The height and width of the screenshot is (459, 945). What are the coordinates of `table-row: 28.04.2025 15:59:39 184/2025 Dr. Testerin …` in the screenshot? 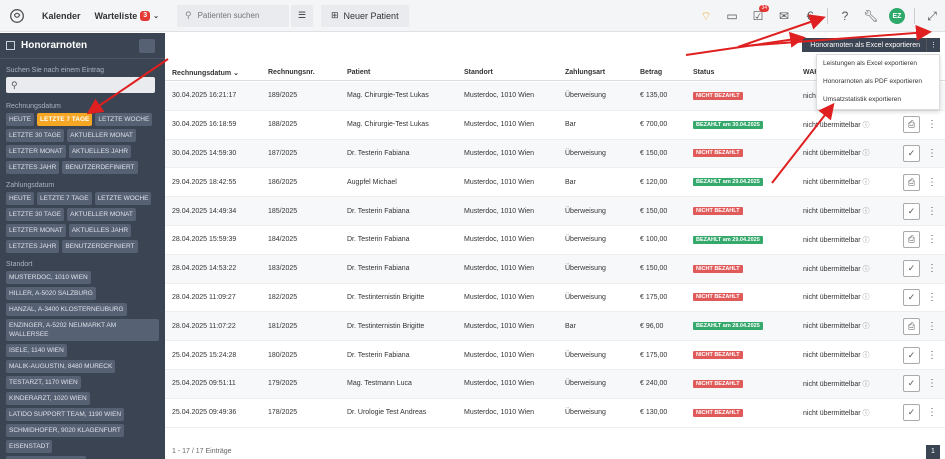 It's located at (555, 240).